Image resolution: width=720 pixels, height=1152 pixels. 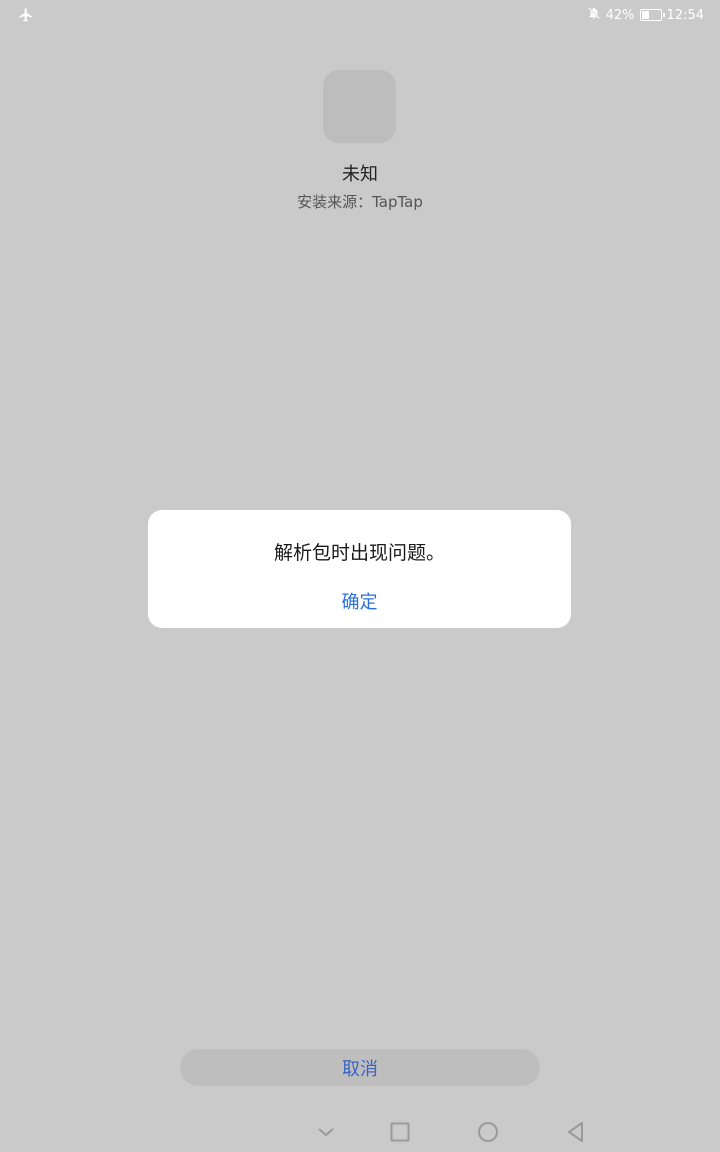 What do you see at coordinates (360, 202) in the screenshot?
I see `install-source: 安装来源：TapTap` at bounding box center [360, 202].